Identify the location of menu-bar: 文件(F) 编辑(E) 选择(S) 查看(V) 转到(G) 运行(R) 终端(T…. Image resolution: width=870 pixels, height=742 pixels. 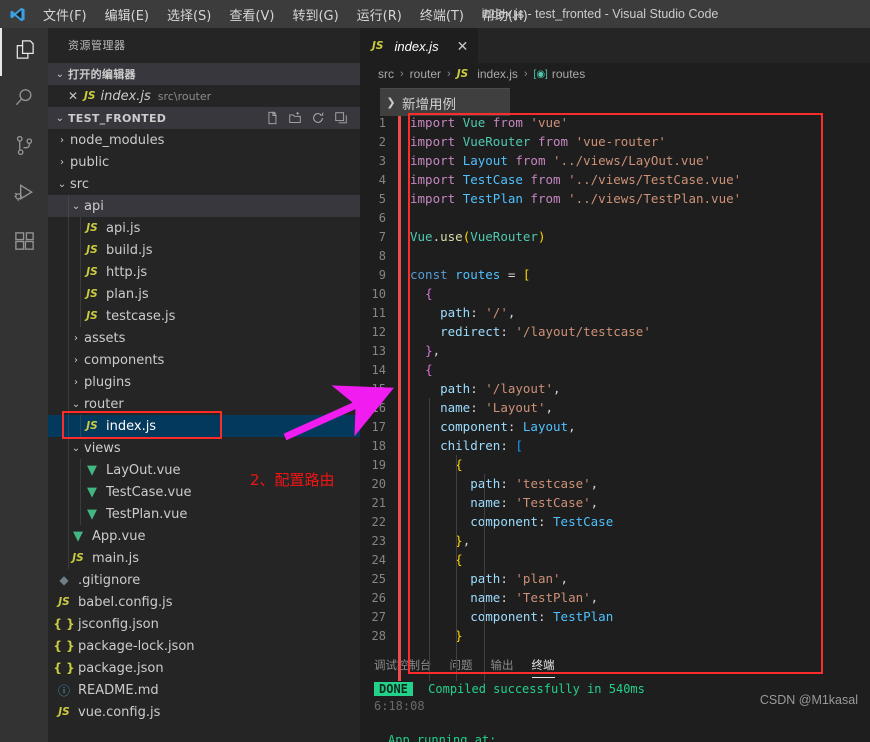
(285, 14).